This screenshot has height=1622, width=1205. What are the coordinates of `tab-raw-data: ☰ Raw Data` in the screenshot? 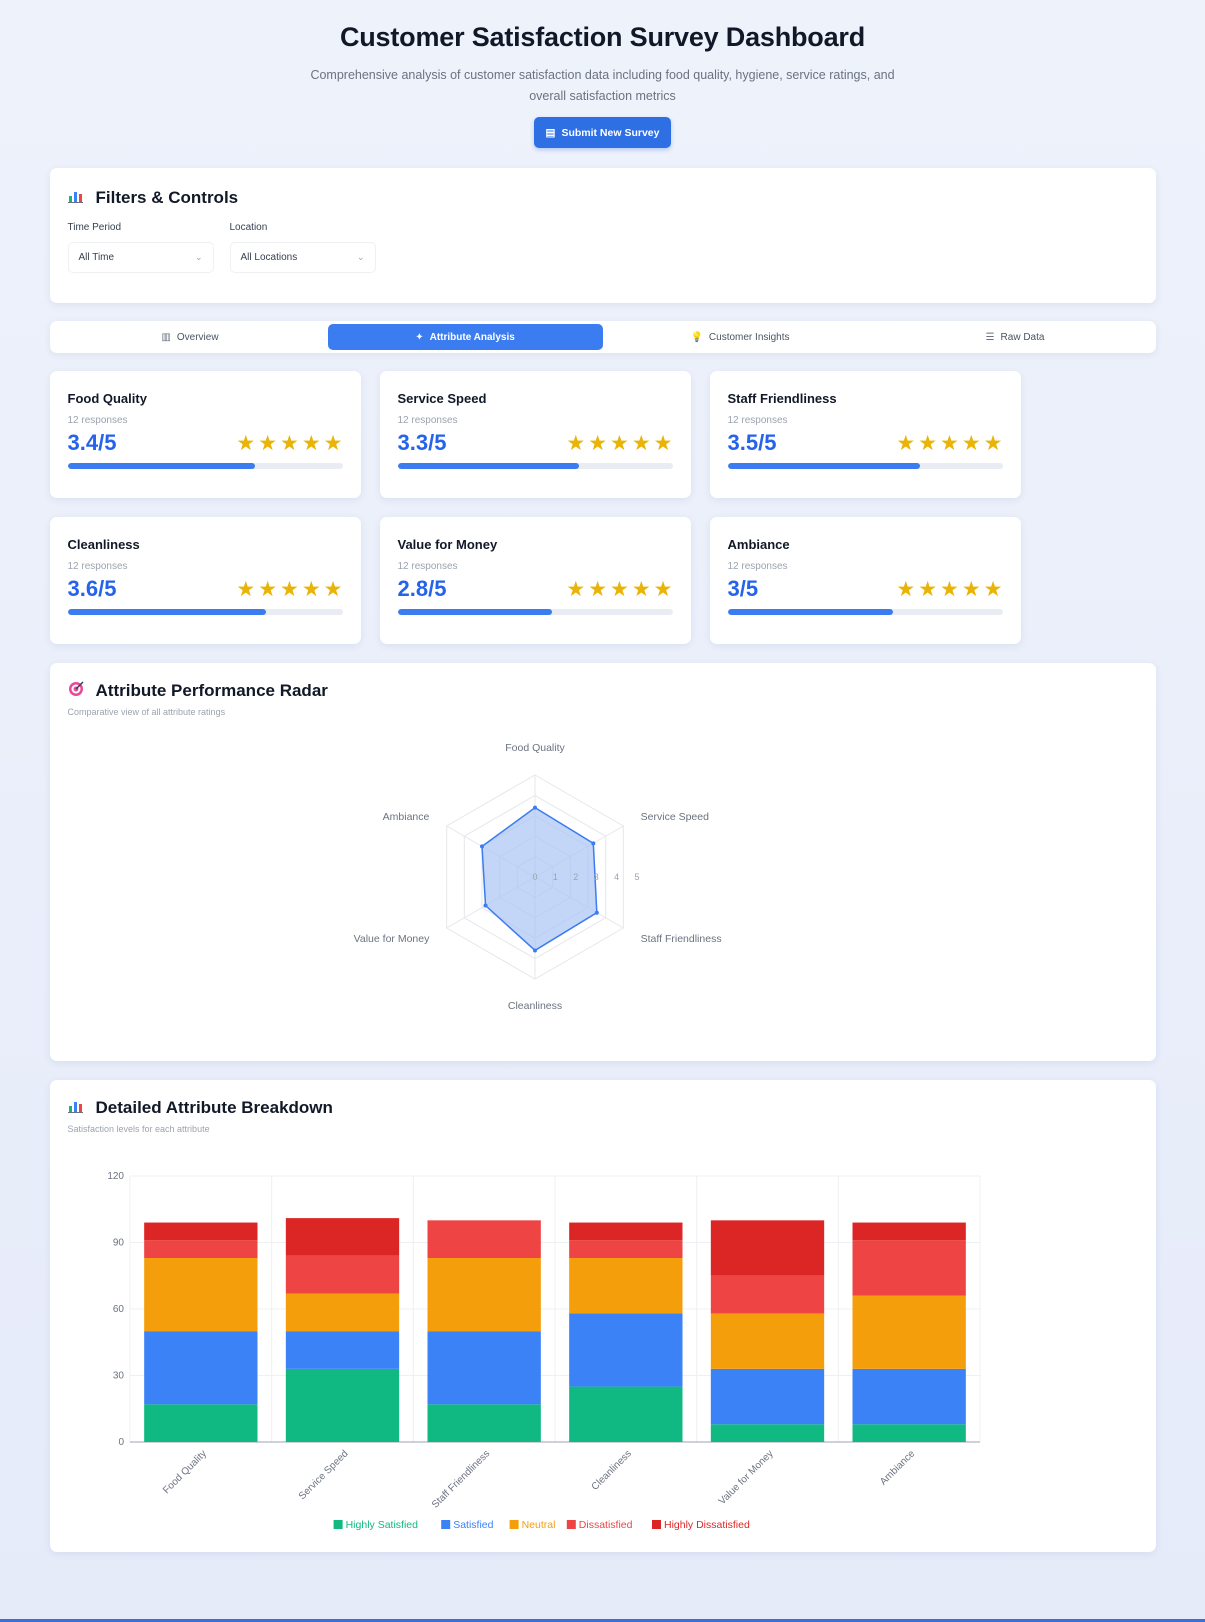 It's located at (1015, 337).